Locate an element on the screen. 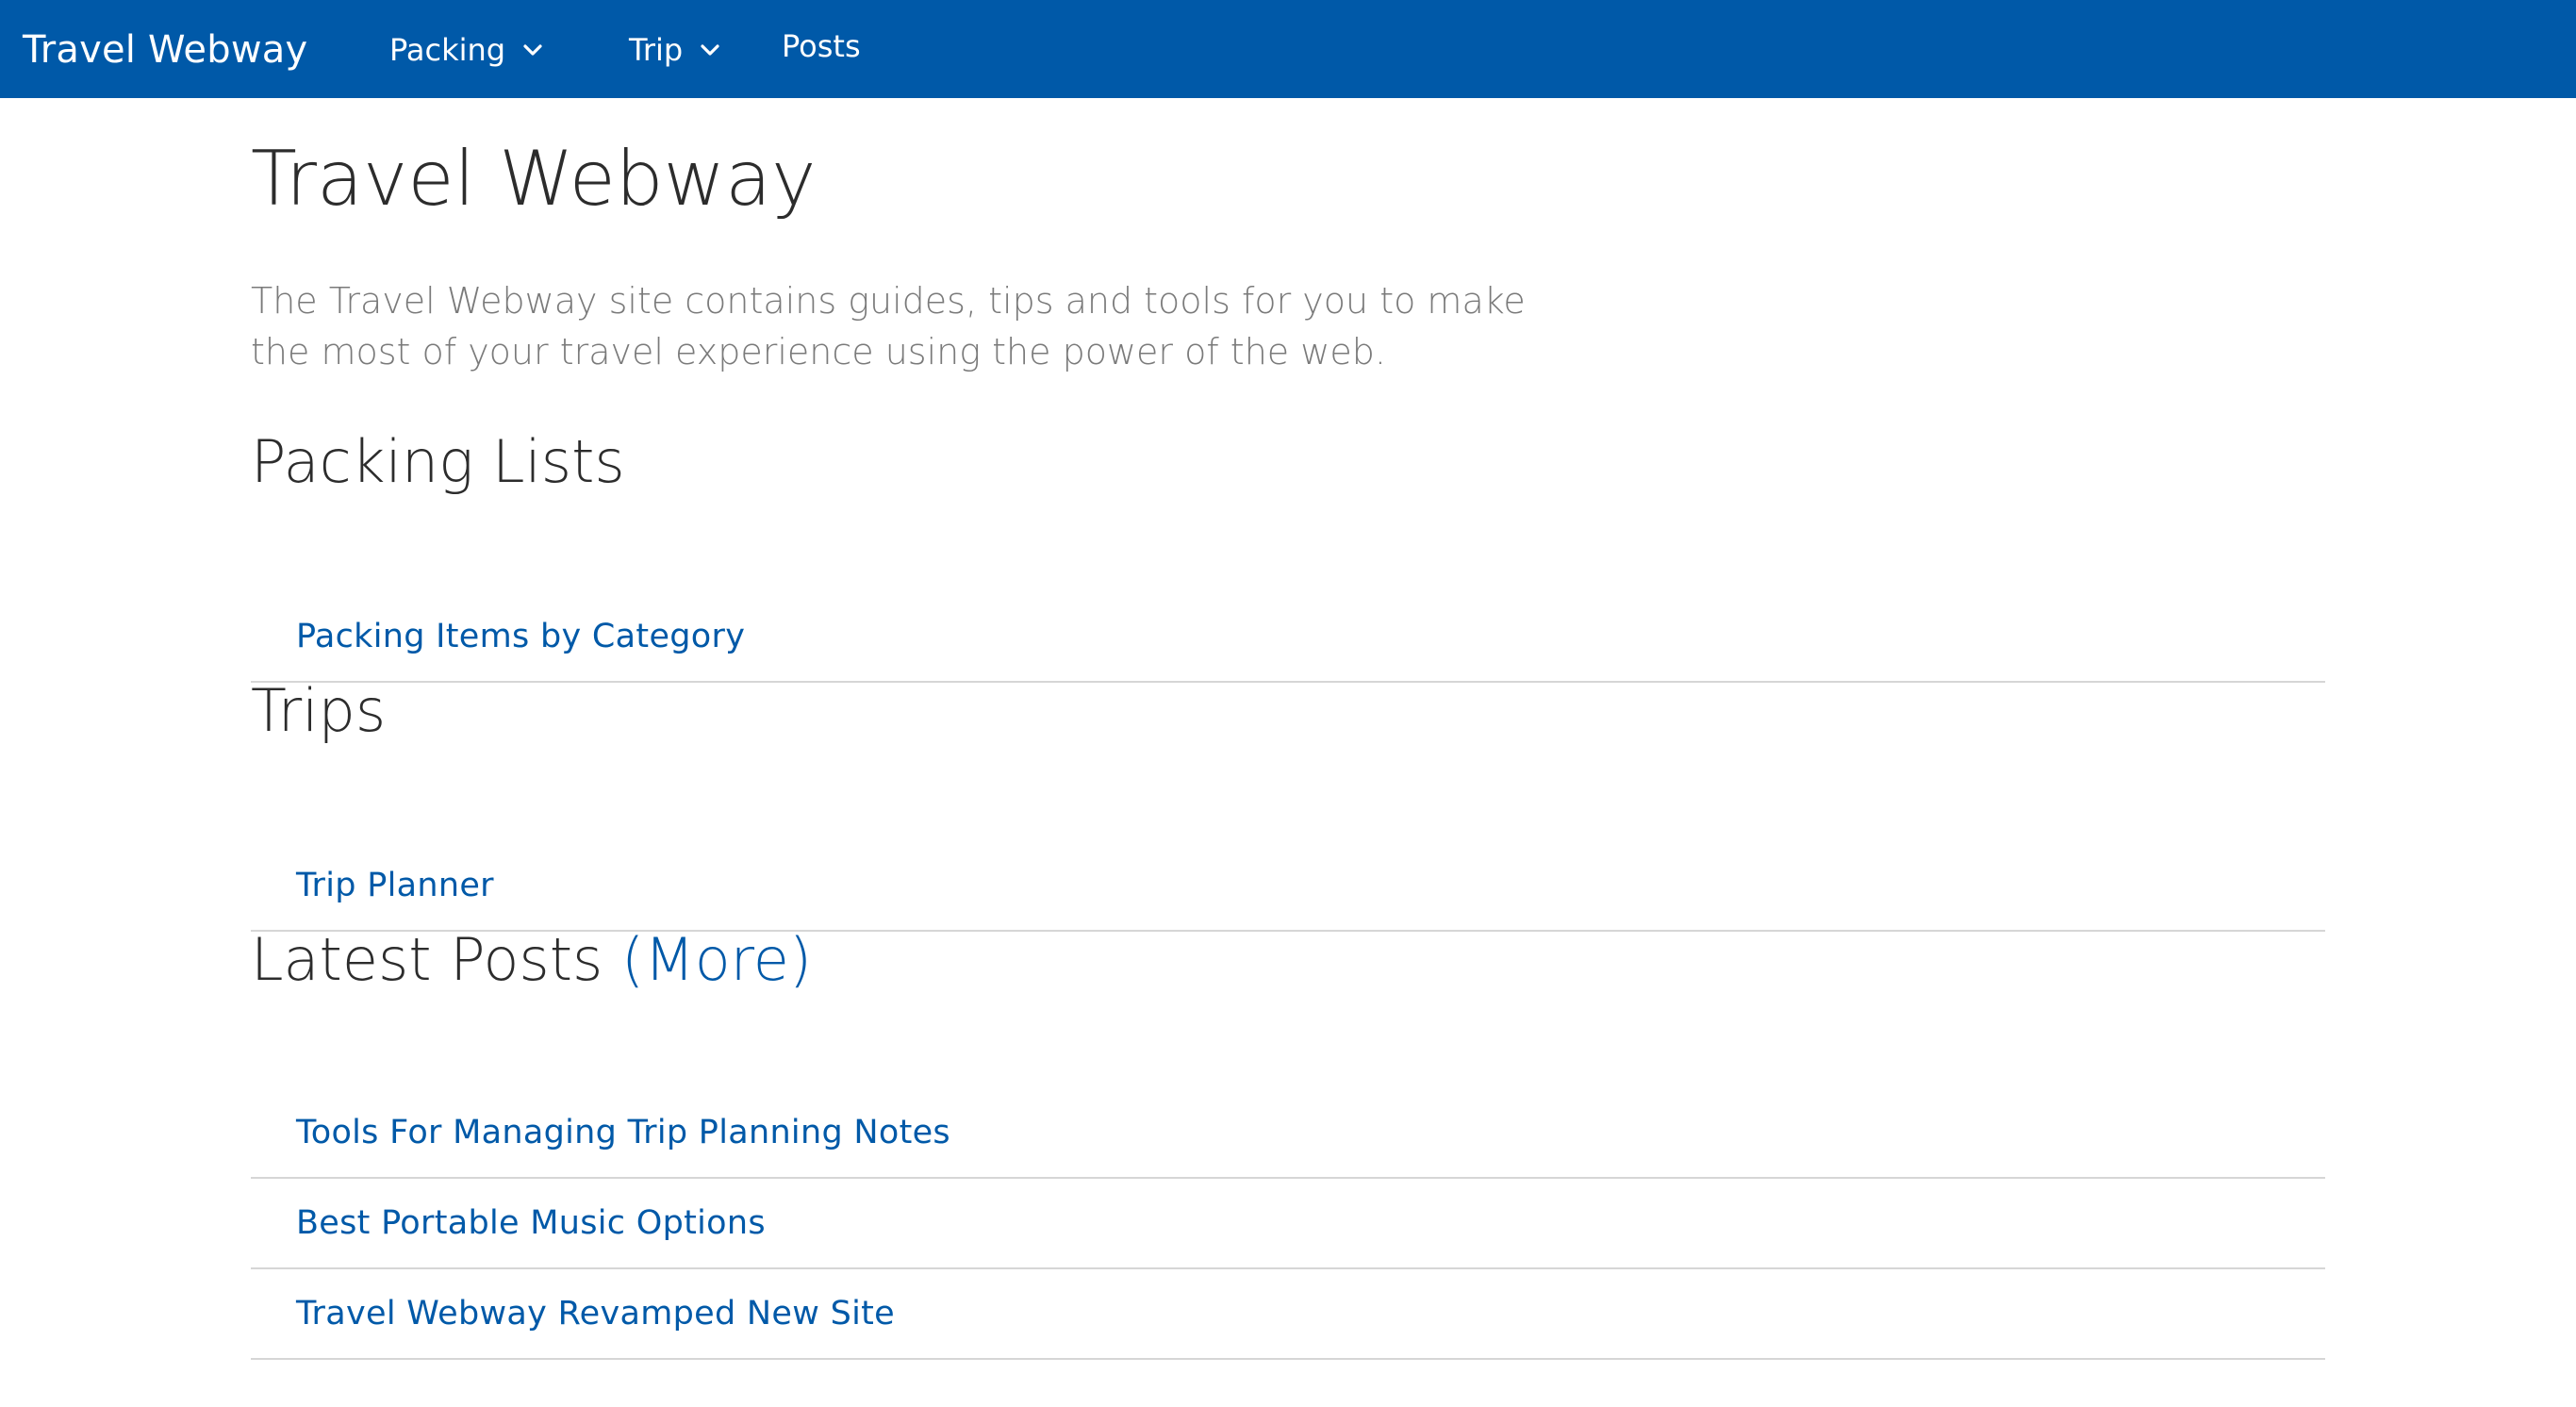 This screenshot has width=2576, height=1407. section-title-latest-posts: Latest Posts (More) is located at coordinates (531, 960).